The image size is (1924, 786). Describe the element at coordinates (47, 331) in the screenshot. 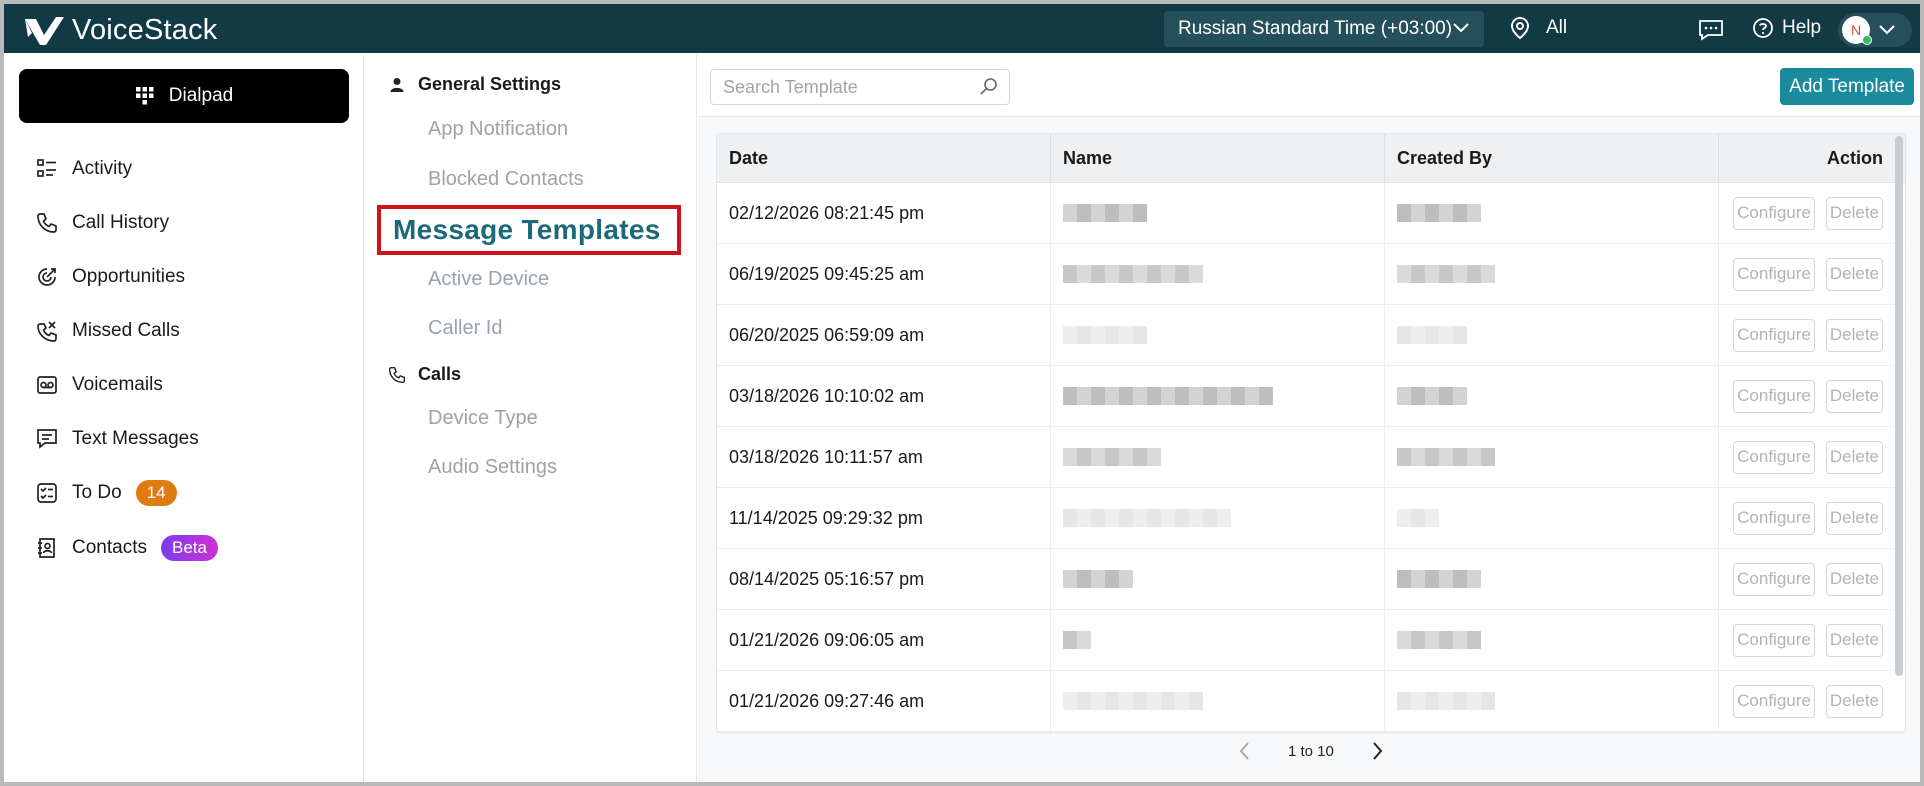

I see `missed-call-icon` at that location.